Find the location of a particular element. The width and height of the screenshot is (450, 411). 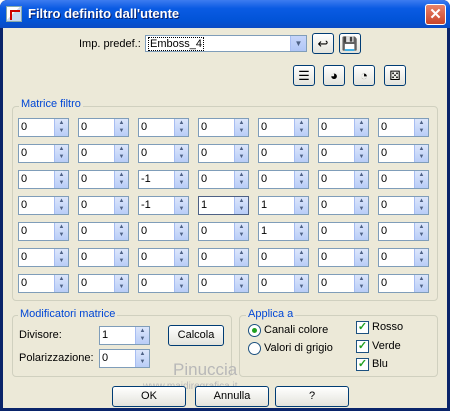

eye-icon-button-1: ◕ is located at coordinates (334, 75).